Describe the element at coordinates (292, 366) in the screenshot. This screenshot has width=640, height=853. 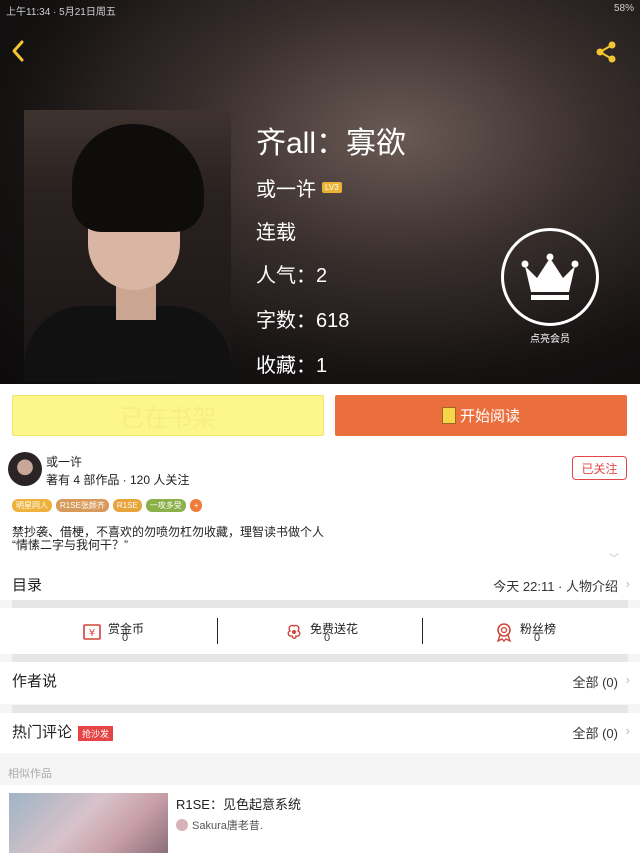
I see `book-favorites: 收藏：1` at that location.